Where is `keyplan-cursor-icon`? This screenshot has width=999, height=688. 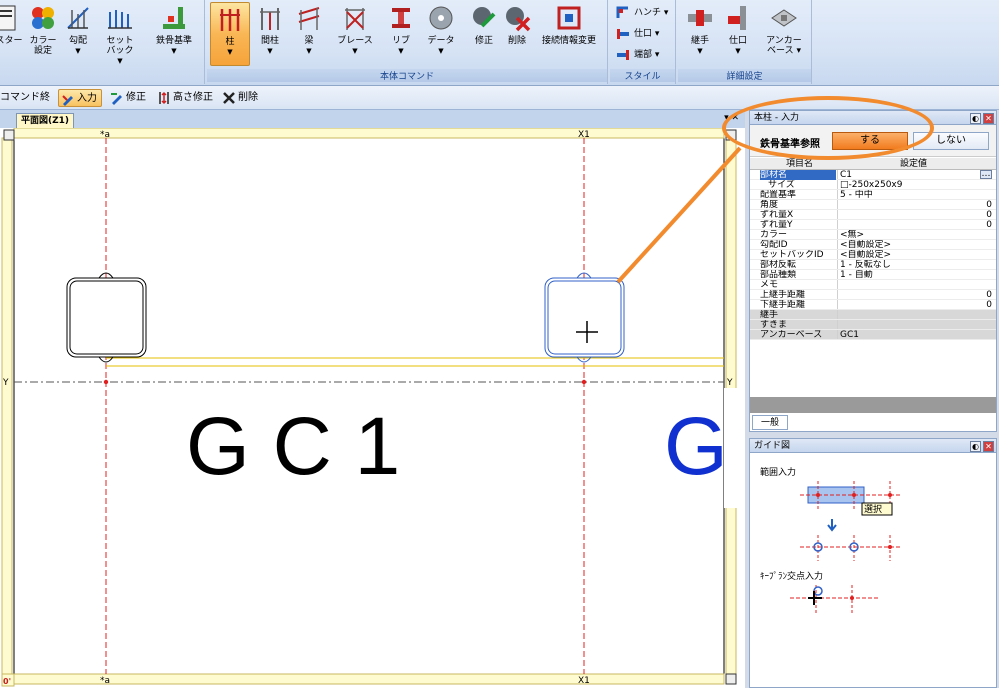
keyplan-cursor-icon is located at coordinates (815, 598).